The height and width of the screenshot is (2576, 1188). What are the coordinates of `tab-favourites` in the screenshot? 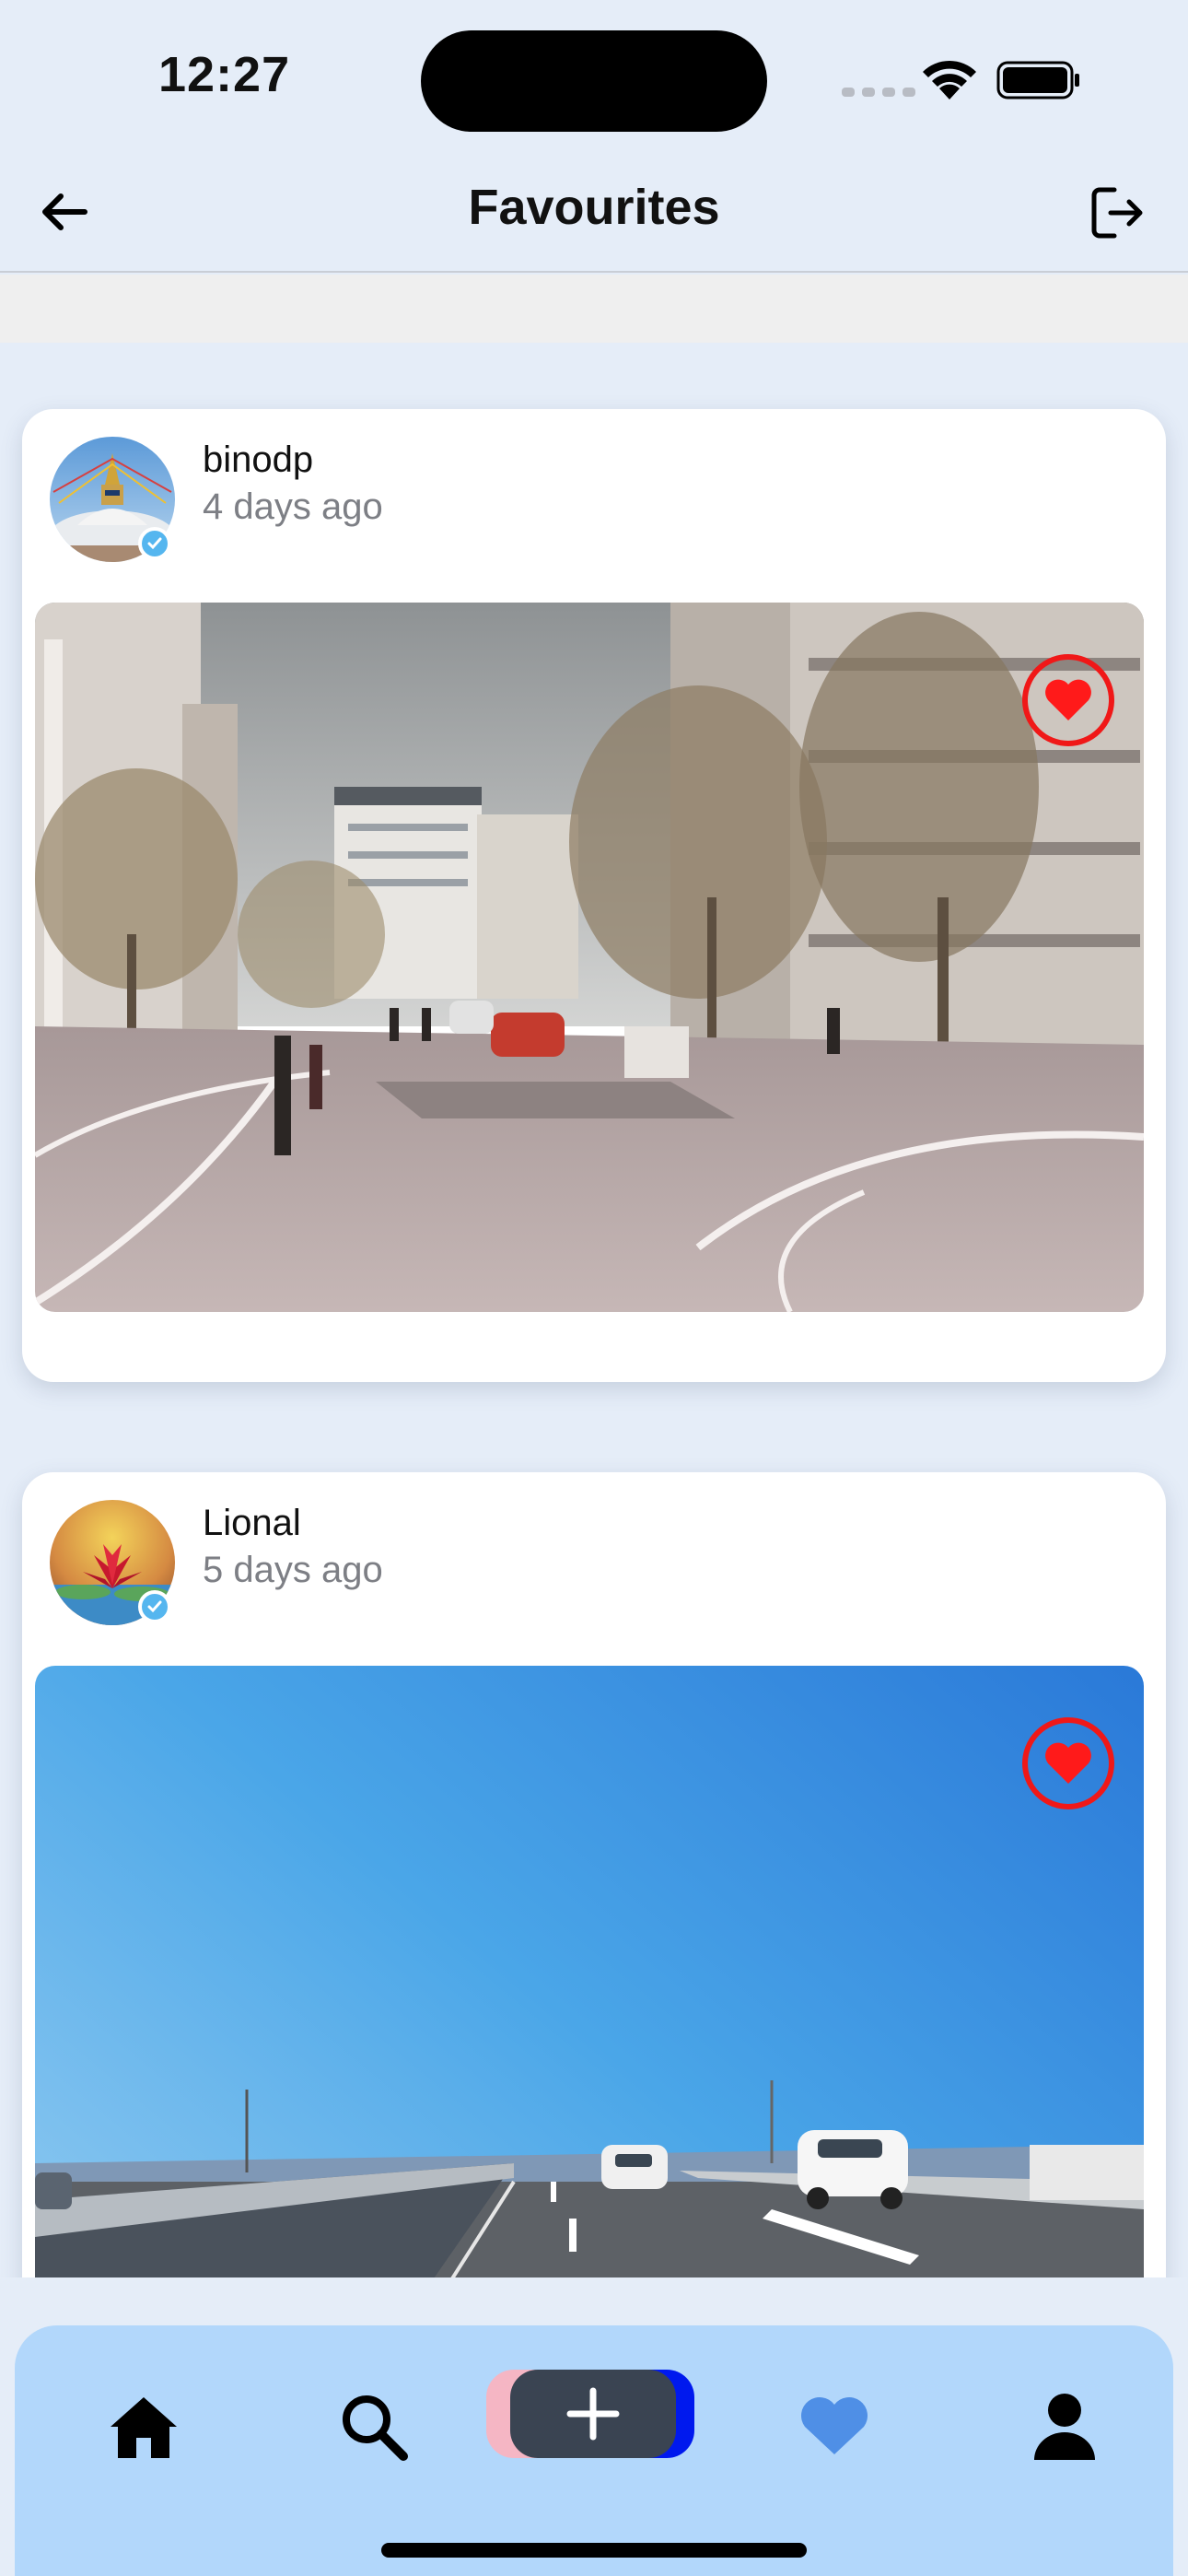 It's located at (834, 2427).